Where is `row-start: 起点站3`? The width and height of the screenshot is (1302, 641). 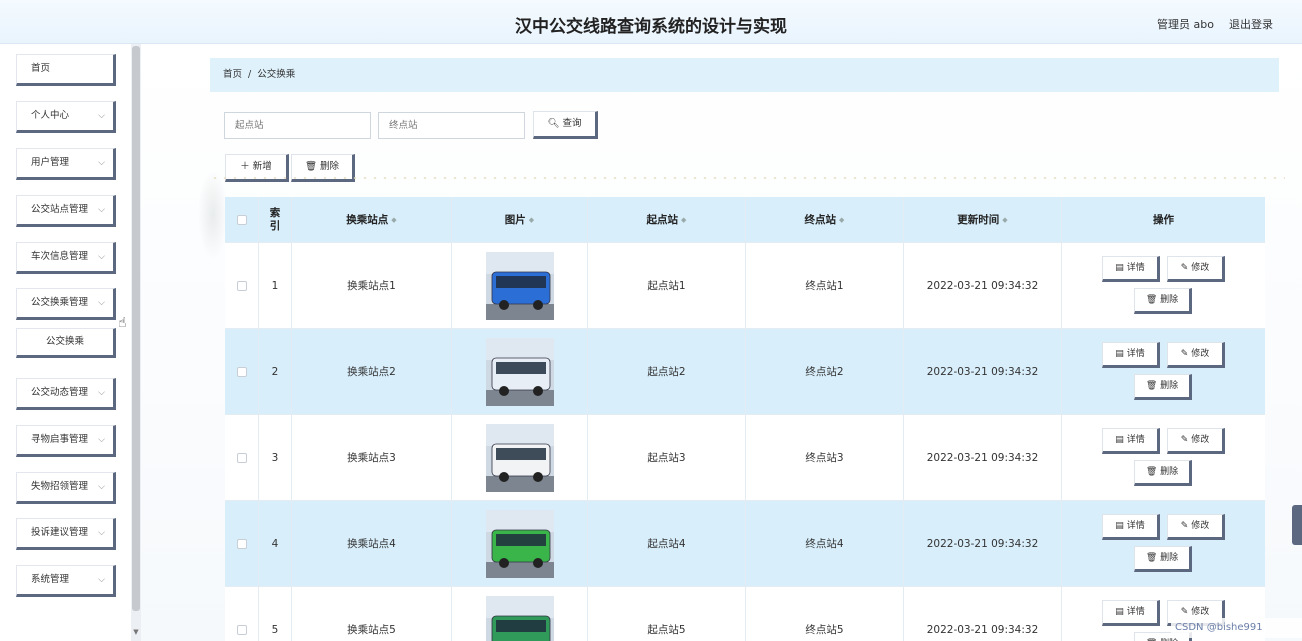 row-start: 起点站3 is located at coordinates (667, 457).